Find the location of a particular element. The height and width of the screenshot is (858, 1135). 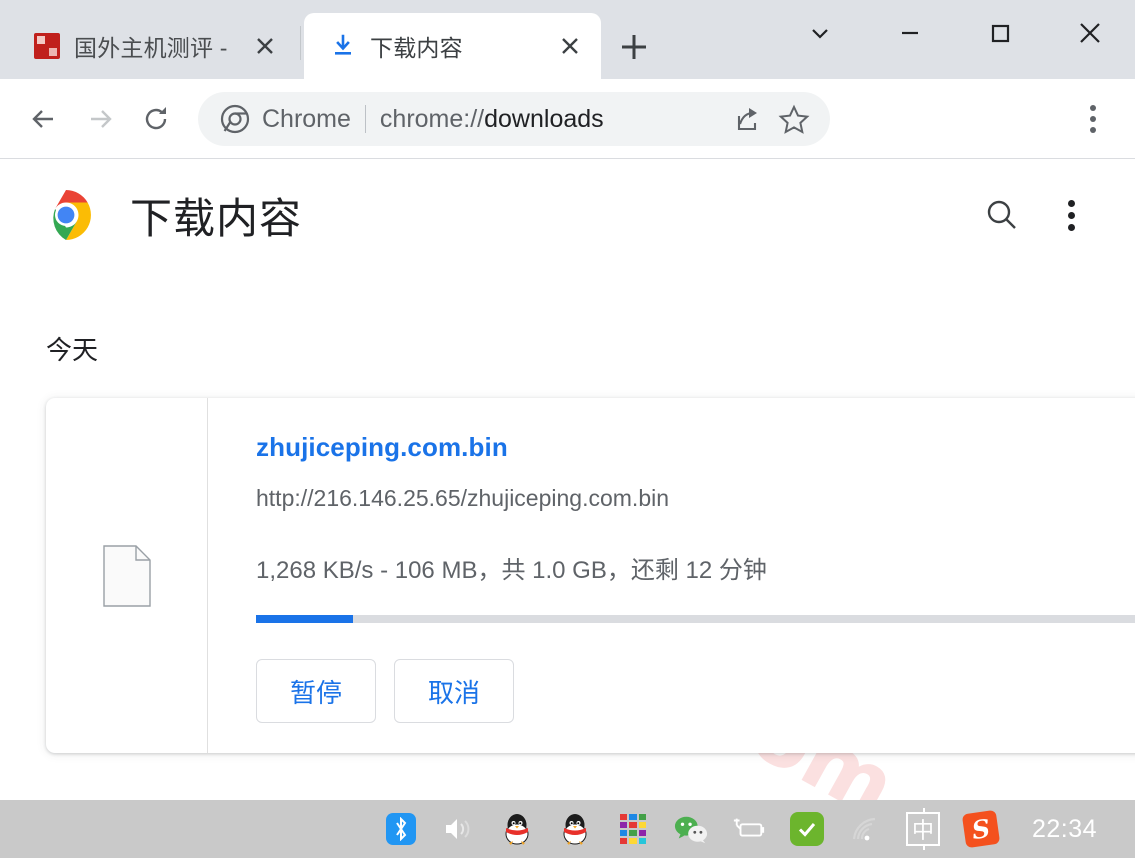

battery-icon is located at coordinates (749, 829).